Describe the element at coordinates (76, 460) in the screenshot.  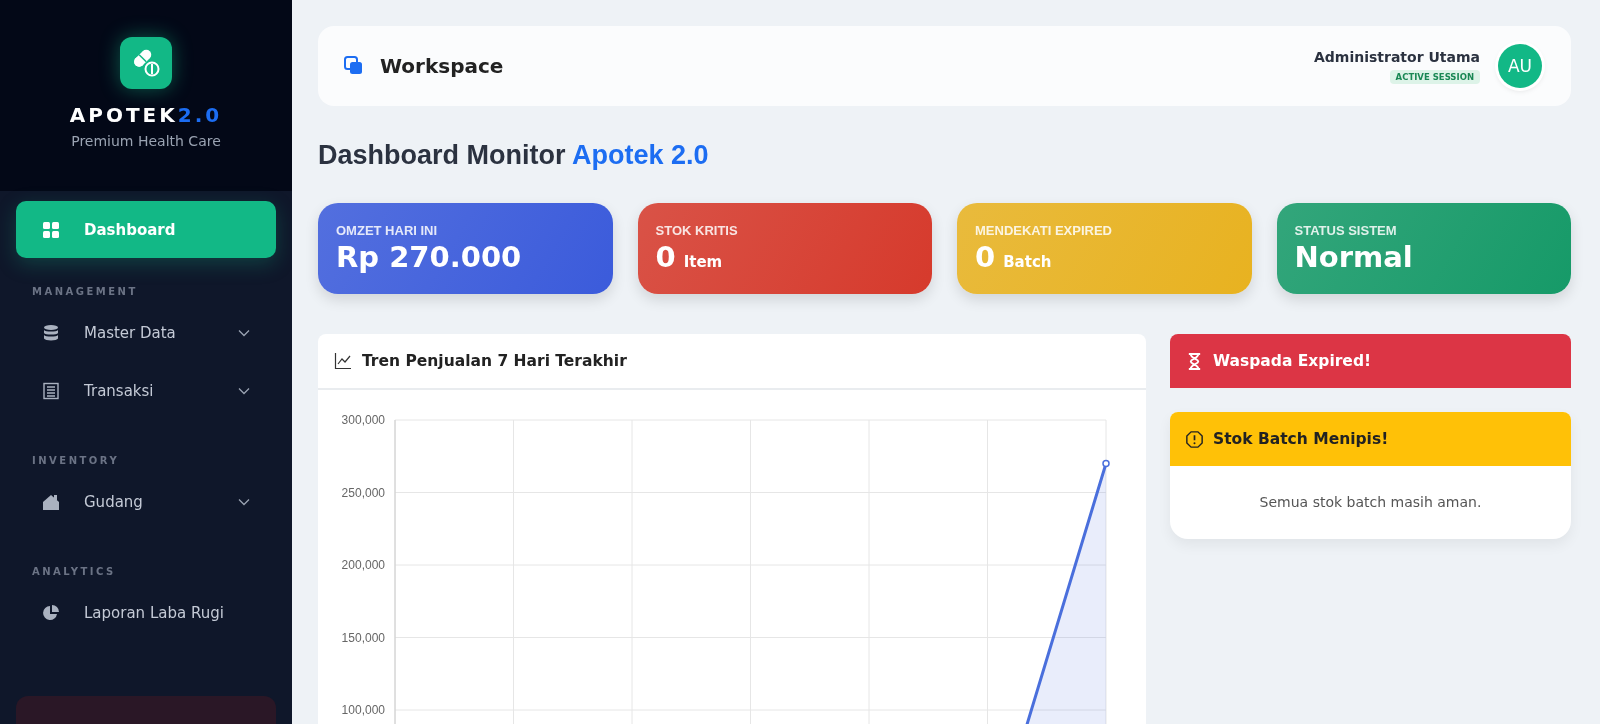
I see `nav-section-title: INVENTORY` at that location.